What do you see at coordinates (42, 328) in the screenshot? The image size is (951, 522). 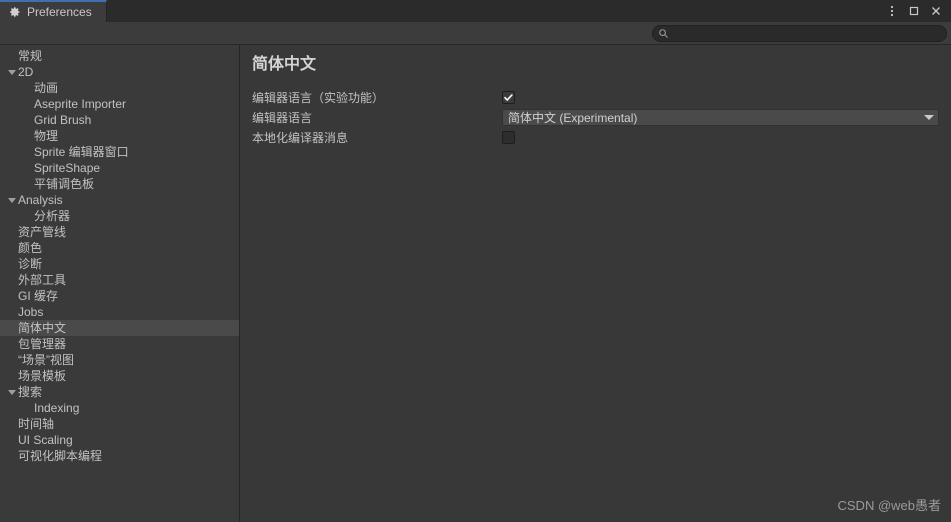 I see `sidebar-item-label: 简体中文` at bounding box center [42, 328].